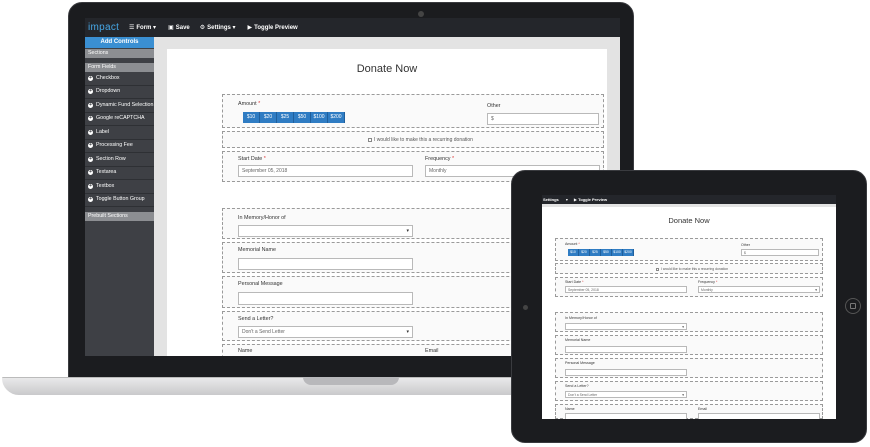 The height and width of the screenshot is (447, 870). Describe the element at coordinates (689, 322) in the screenshot. I see `tablet-memory-section: In Memory/Honor of ▾` at that location.